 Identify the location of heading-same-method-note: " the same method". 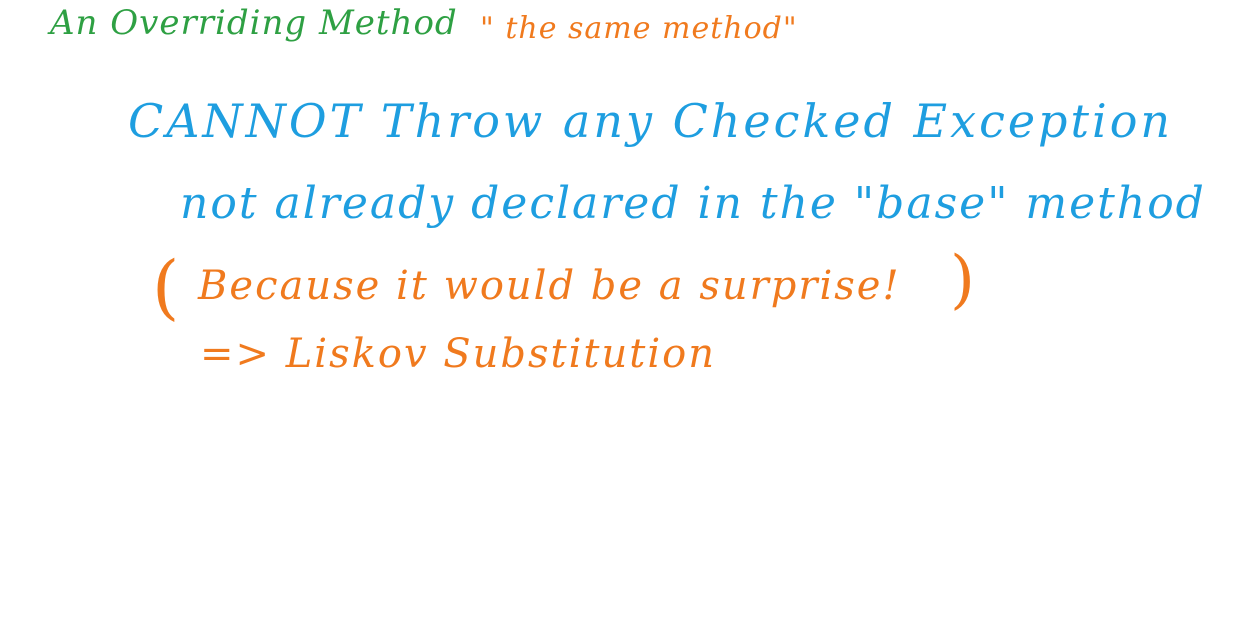
(639, 28).